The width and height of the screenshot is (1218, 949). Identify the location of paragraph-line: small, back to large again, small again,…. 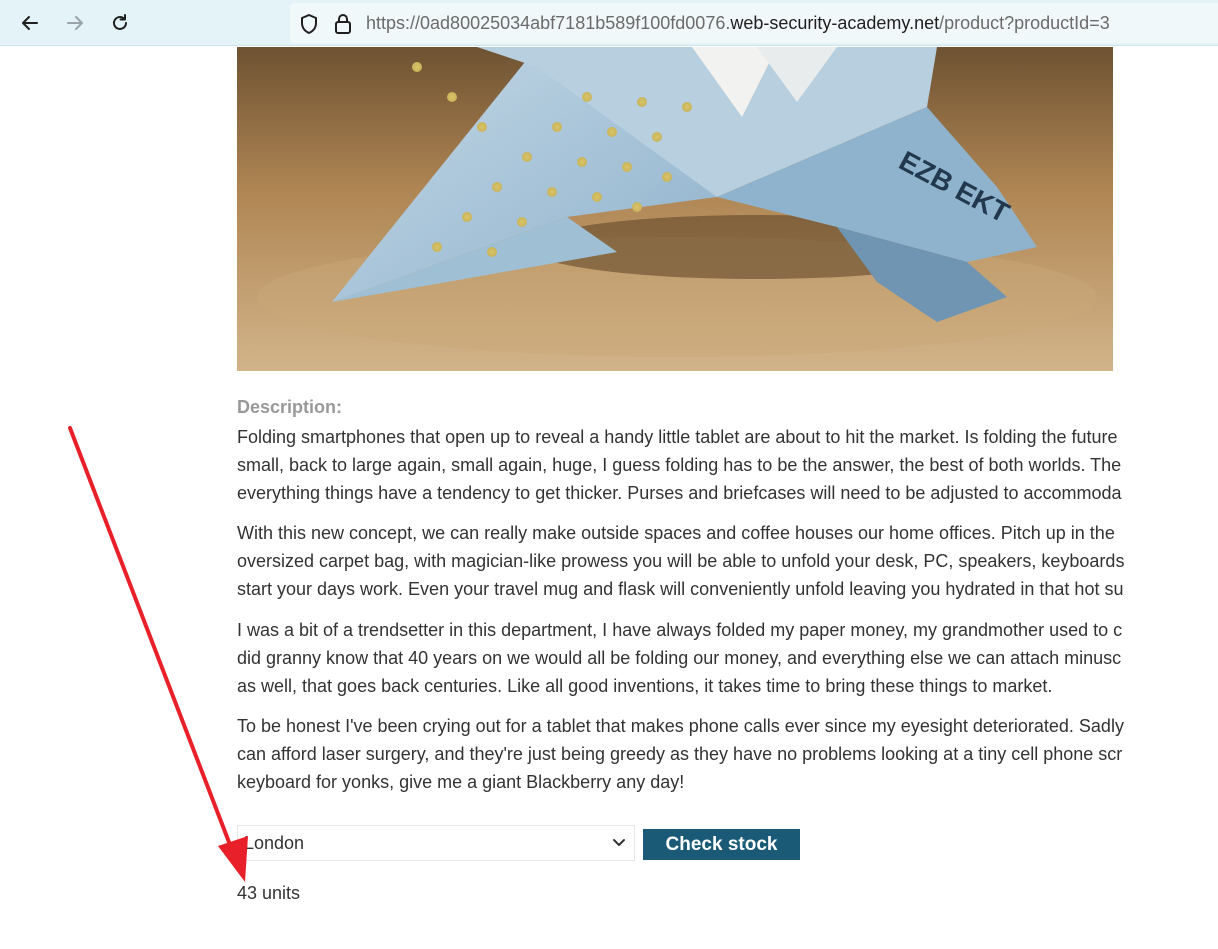
(679, 465).